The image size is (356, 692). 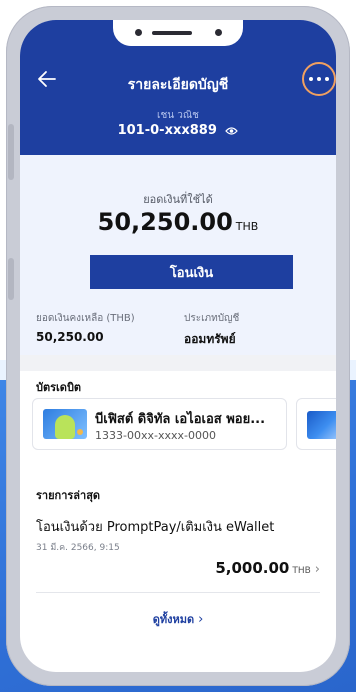 What do you see at coordinates (212, 318) in the screenshot?
I see `account-type-label: ประเภทบัญชี` at bounding box center [212, 318].